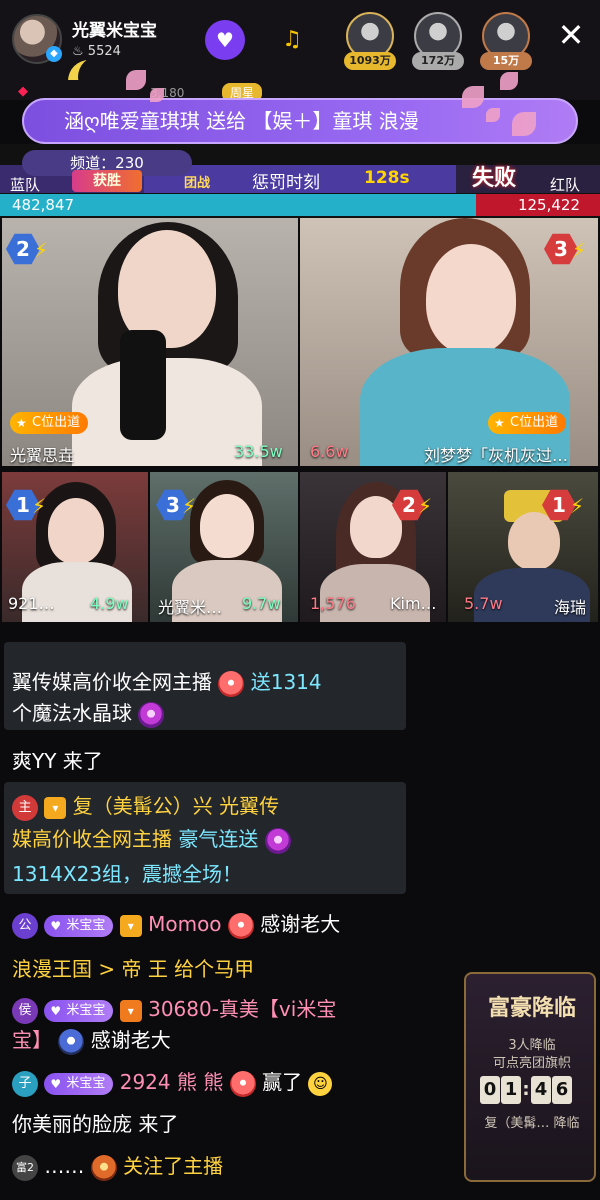  Describe the element at coordinates (112, 682) in the screenshot. I see `chat-line1: 翼传媒高价收全网主播` at that location.